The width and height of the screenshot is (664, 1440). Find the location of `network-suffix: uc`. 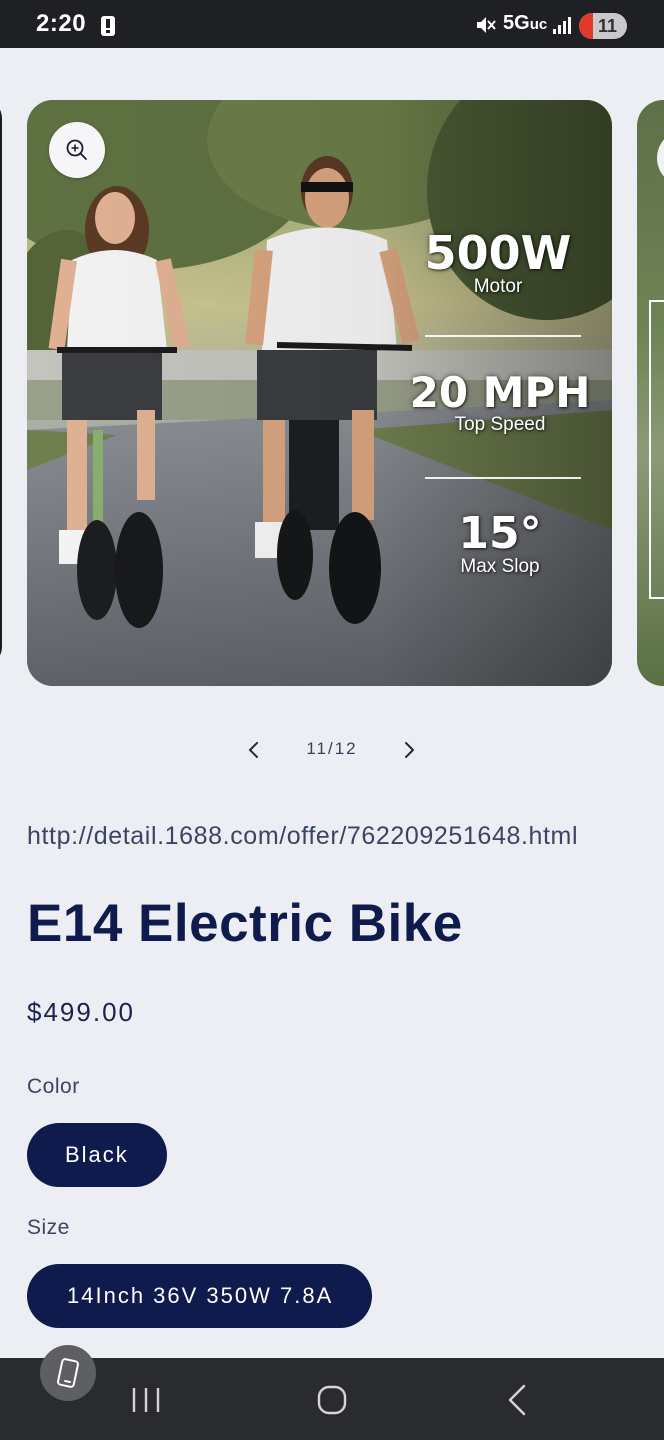

network-suffix: uc is located at coordinates (538, 24).